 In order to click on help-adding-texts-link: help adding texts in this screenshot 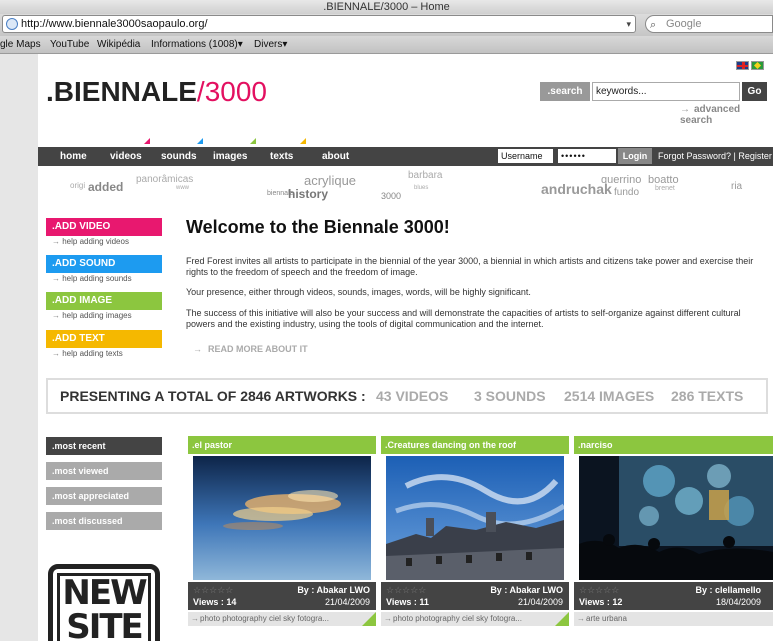, I will do `click(104, 353)`.